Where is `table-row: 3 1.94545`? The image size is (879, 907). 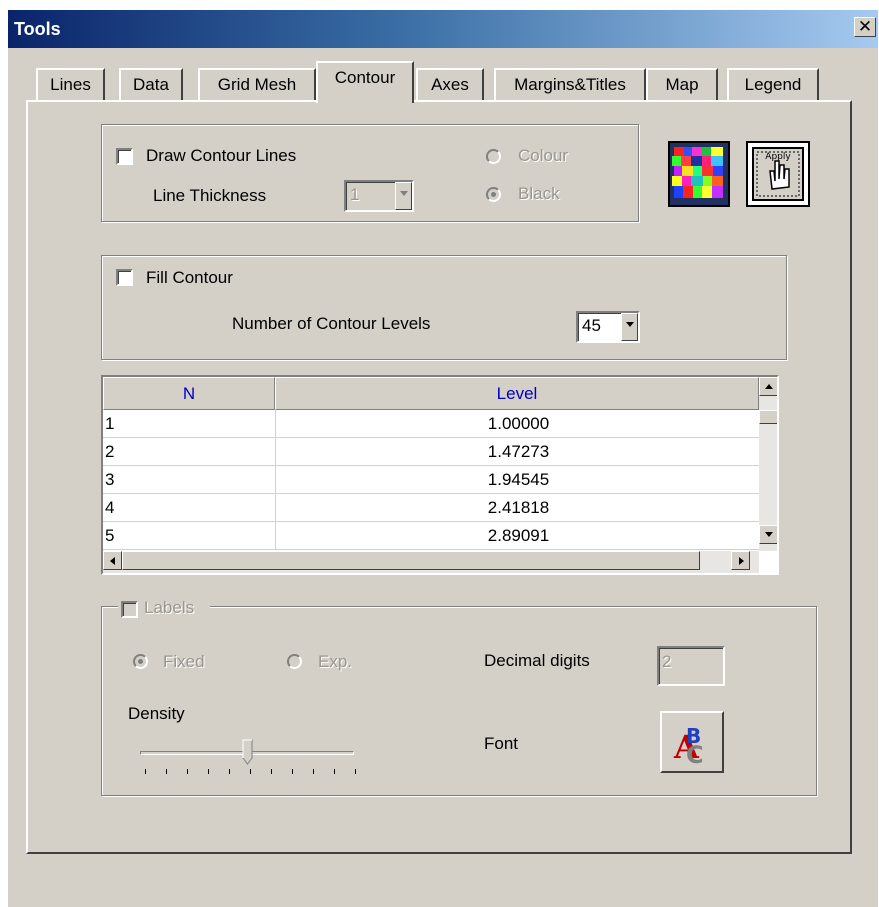 table-row: 3 1.94545 is located at coordinates (431, 480).